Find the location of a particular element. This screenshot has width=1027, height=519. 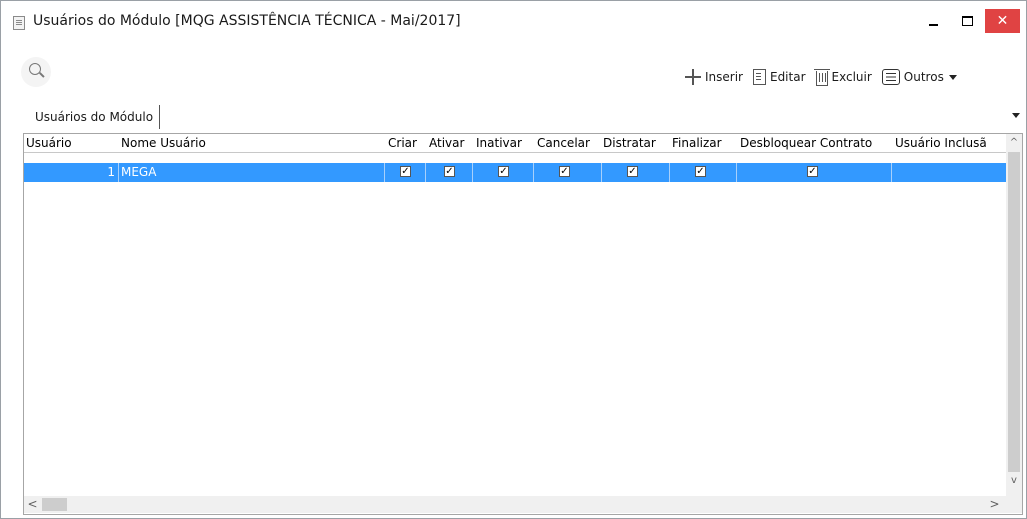

cell-nome-usuario: MEGA is located at coordinates (252, 172).